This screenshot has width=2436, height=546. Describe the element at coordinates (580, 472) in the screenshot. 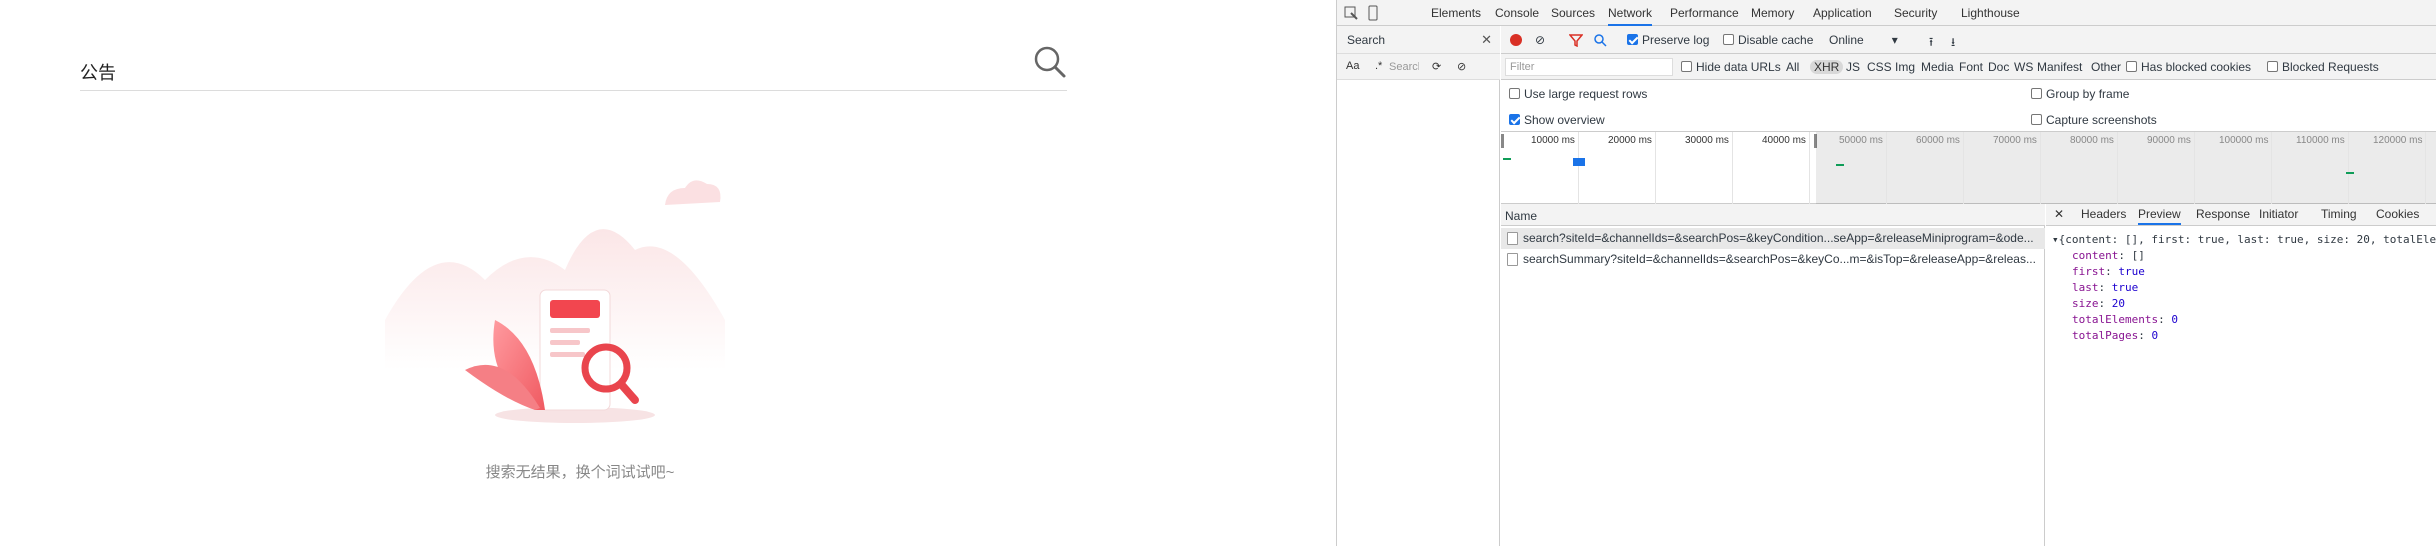

I see `empty-result-text: 搜索无结果，换个词试试吧~` at that location.